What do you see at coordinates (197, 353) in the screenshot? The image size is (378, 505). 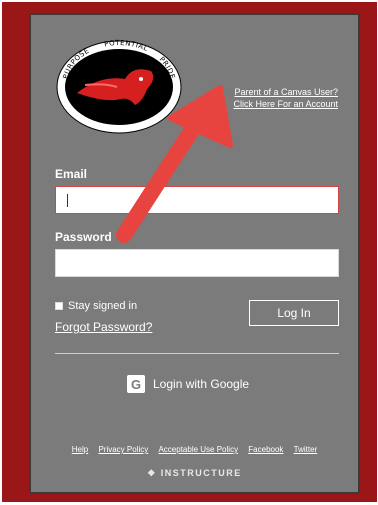 I see `divider` at bounding box center [197, 353].